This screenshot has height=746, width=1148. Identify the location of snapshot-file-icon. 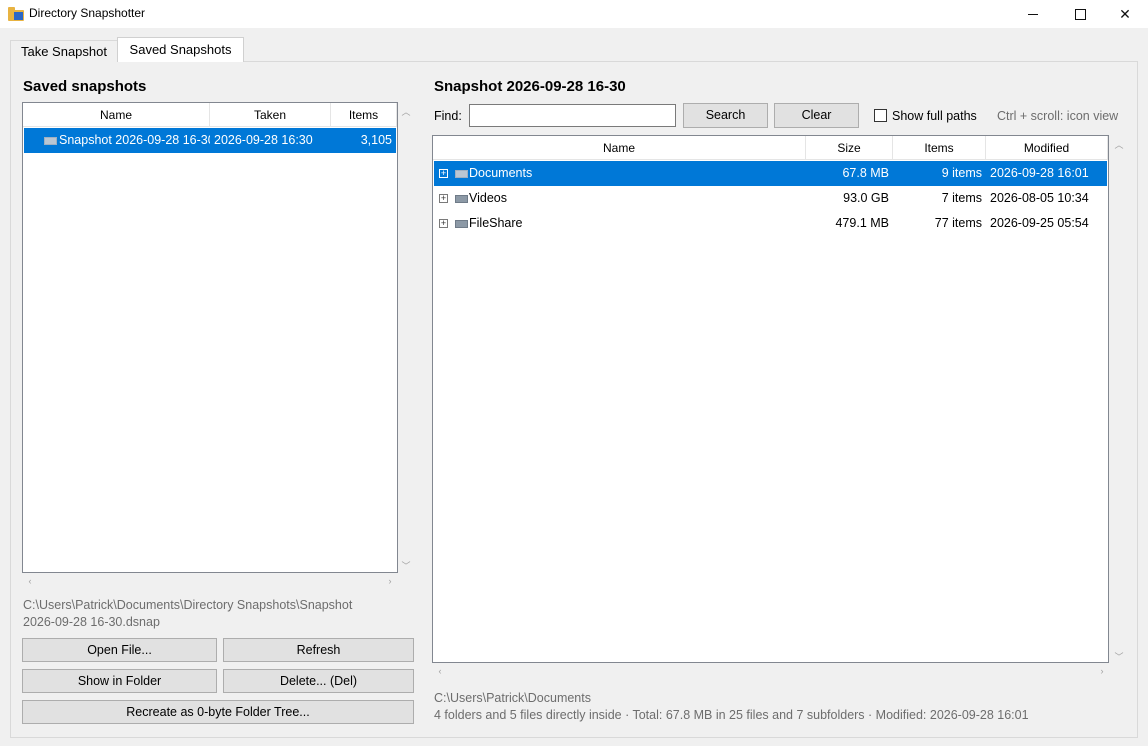
(50, 141).